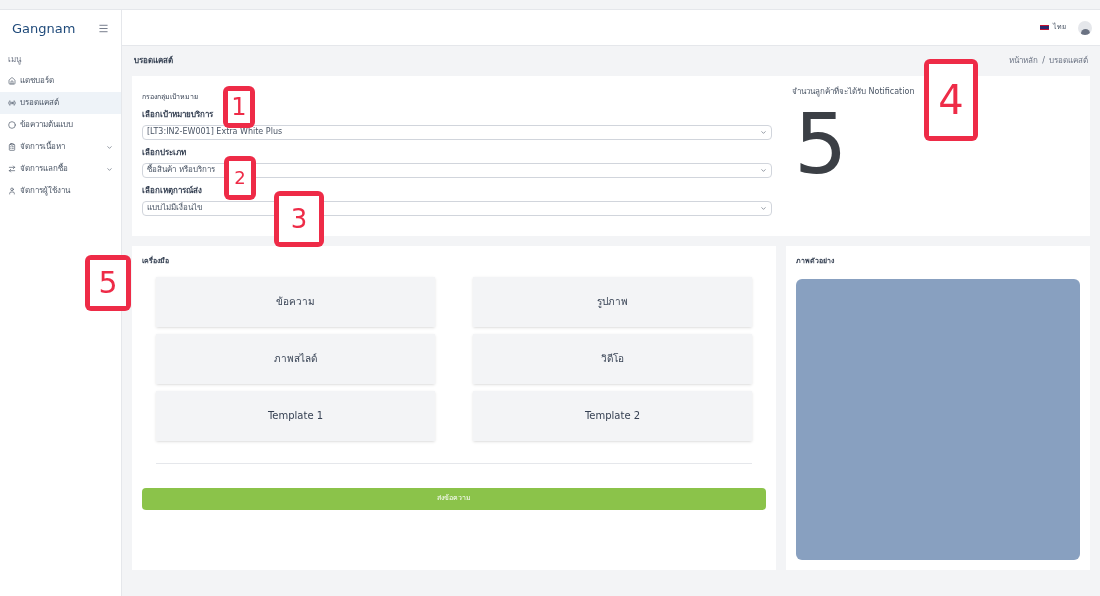  I want to click on field-label: เลือกเหตุการณ์ส่ง, so click(172, 190).